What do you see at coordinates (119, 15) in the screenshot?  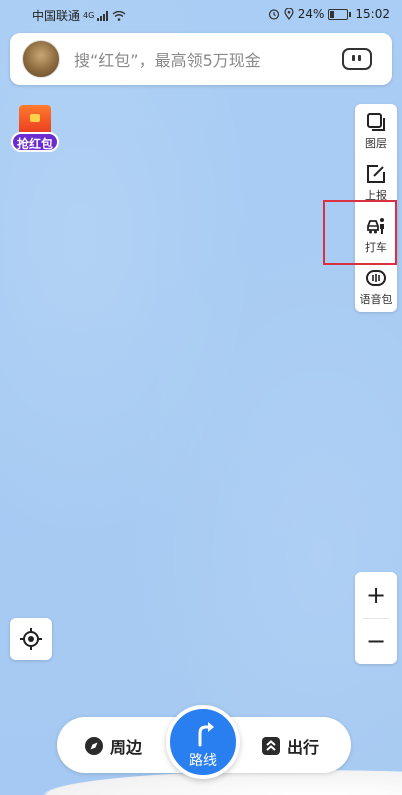 I see `wifi-icon` at bounding box center [119, 15].